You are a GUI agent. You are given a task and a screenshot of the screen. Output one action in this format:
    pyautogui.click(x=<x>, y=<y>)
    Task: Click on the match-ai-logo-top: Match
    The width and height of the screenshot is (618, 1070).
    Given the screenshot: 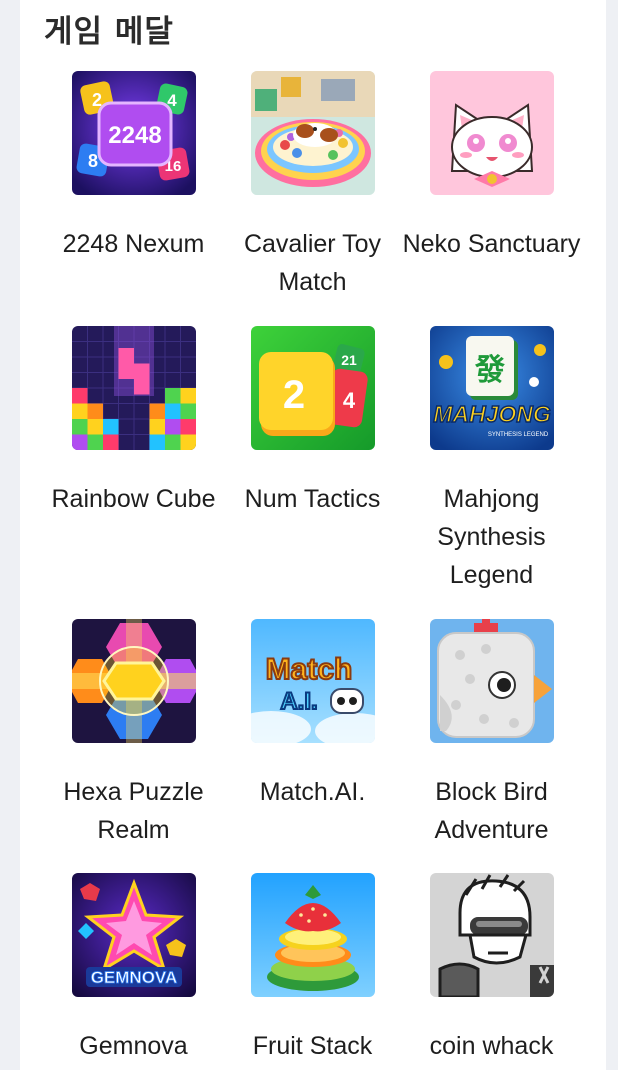 What is the action you would take?
    pyautogui.click(x=308, y=669)
    